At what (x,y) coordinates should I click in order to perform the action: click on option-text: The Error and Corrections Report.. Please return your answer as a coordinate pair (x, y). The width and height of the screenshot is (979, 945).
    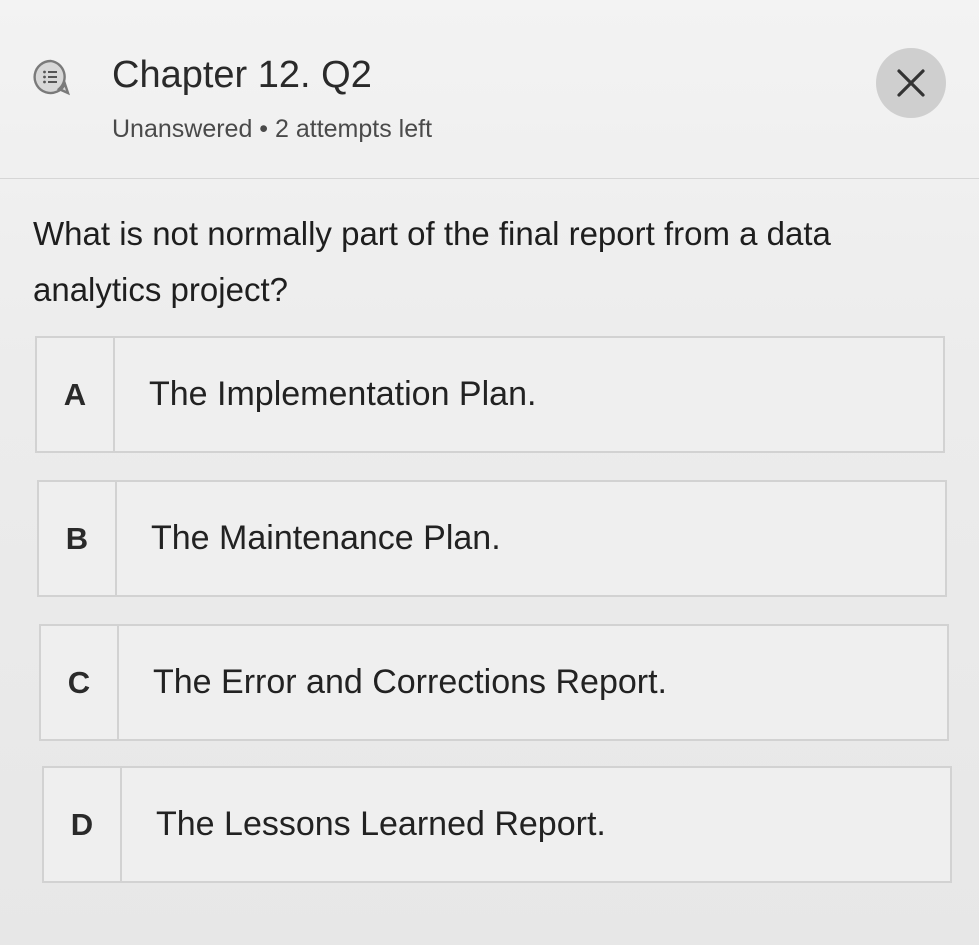
    Looking at the image, I should click on (410, 682).